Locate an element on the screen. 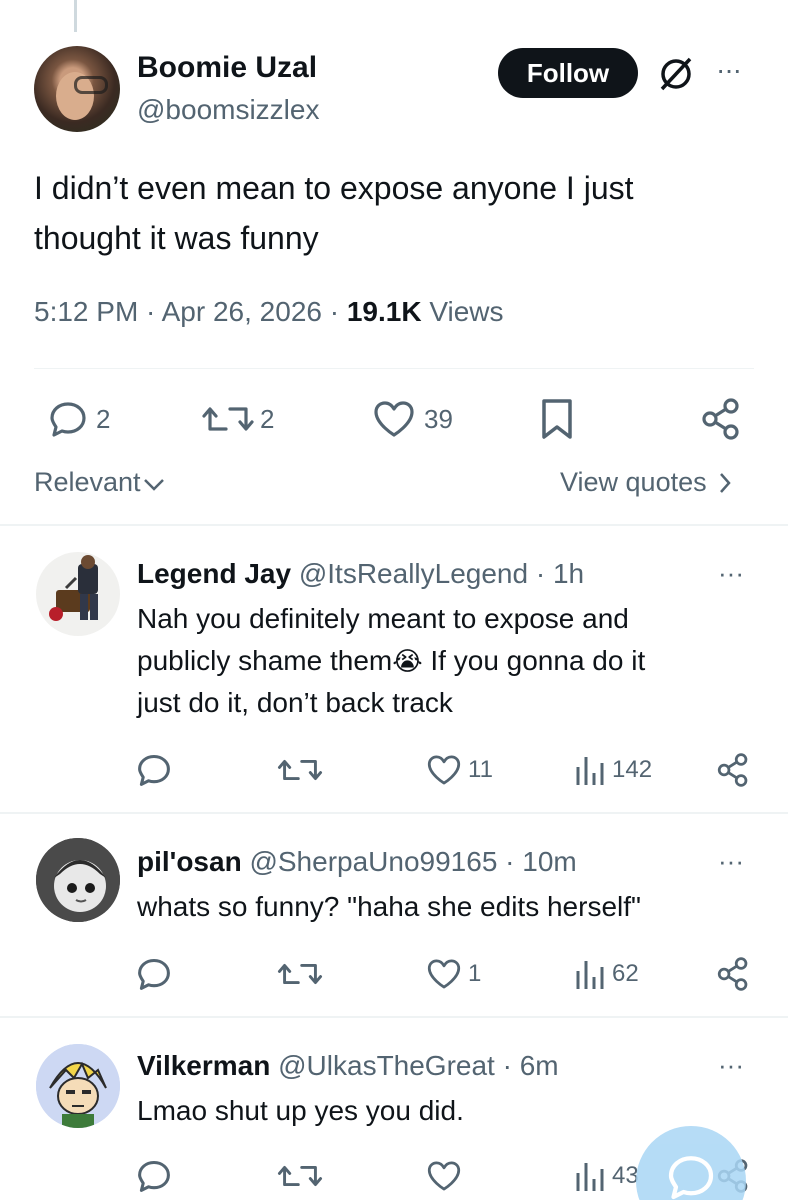  reply-button: 2 is located at coordinates (79, 419).